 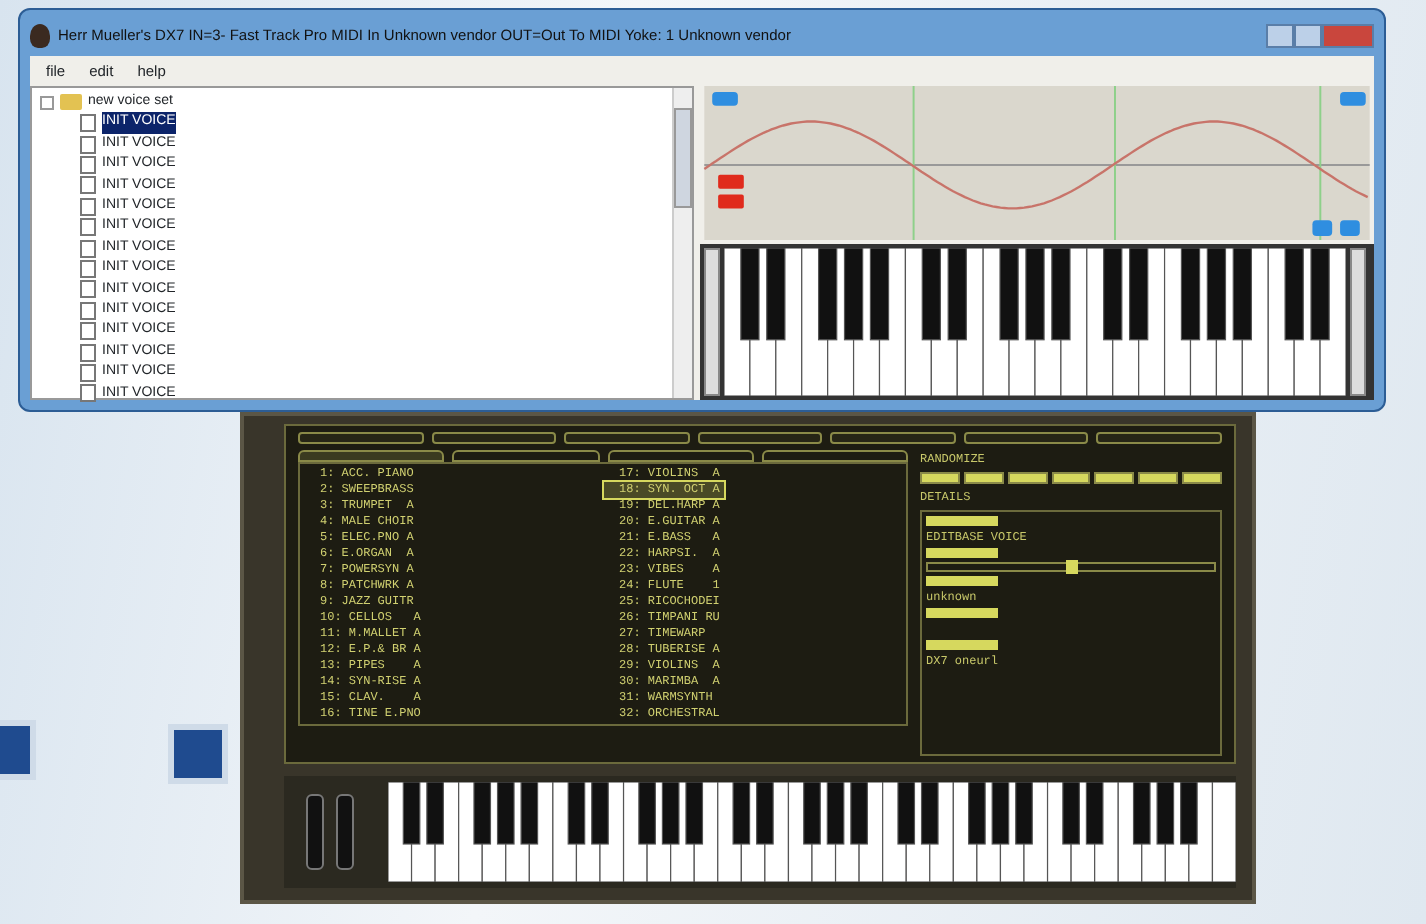 What do you see at coordinates (682, 243) in the screenshot?
I see `scrollbar` at bounding box center [682, 243].